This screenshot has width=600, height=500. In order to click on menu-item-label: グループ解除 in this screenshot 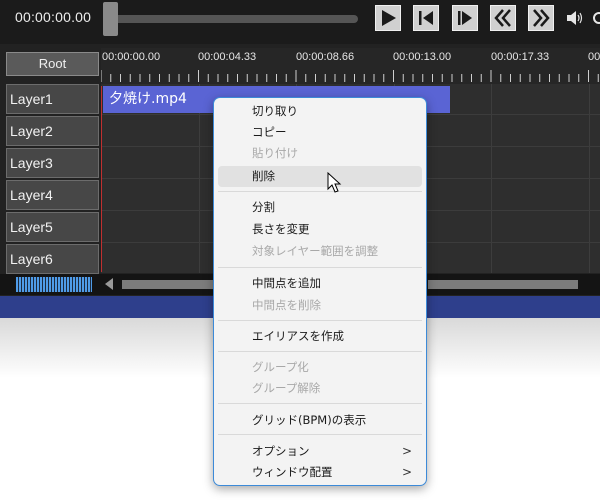, I will do `click(286, 388)`.